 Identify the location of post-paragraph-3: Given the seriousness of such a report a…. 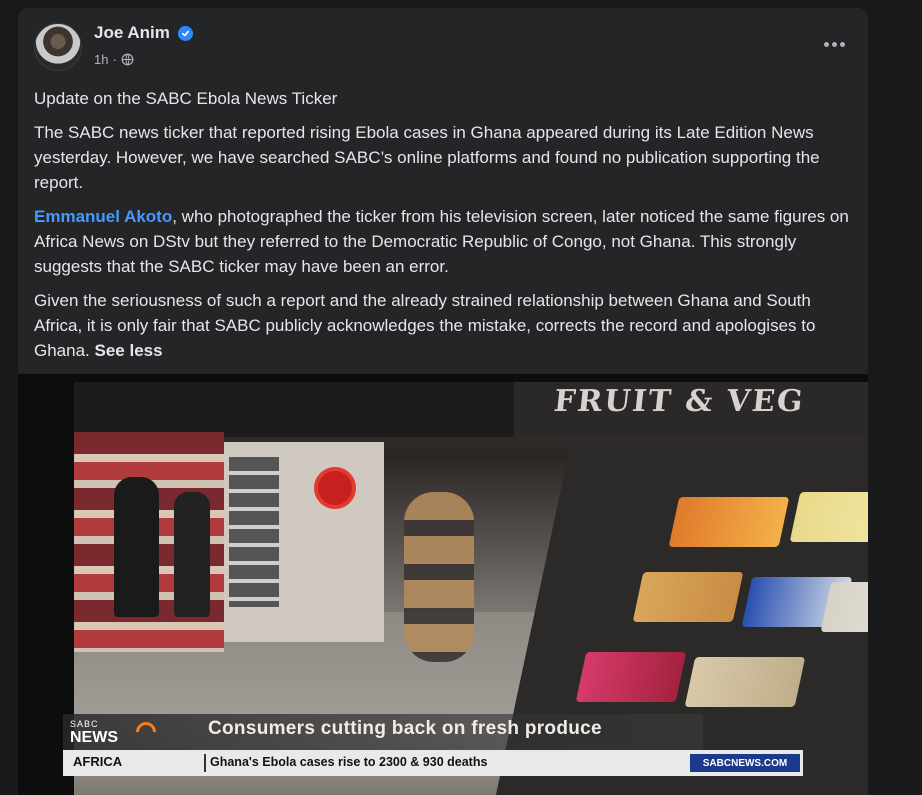
(444, 325).